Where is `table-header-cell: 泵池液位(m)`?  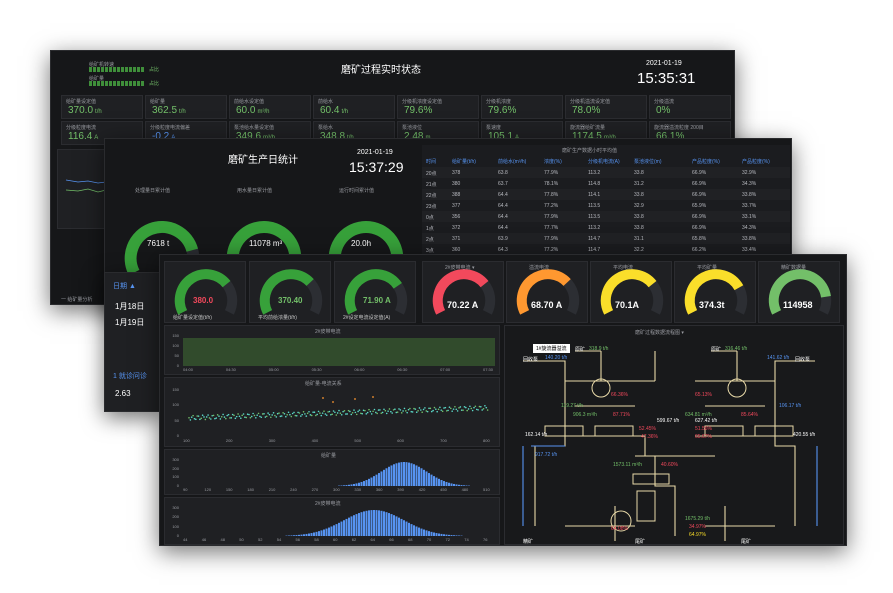
table-header-cell: 泵池液位(m) is located at coordinates (648, 161).